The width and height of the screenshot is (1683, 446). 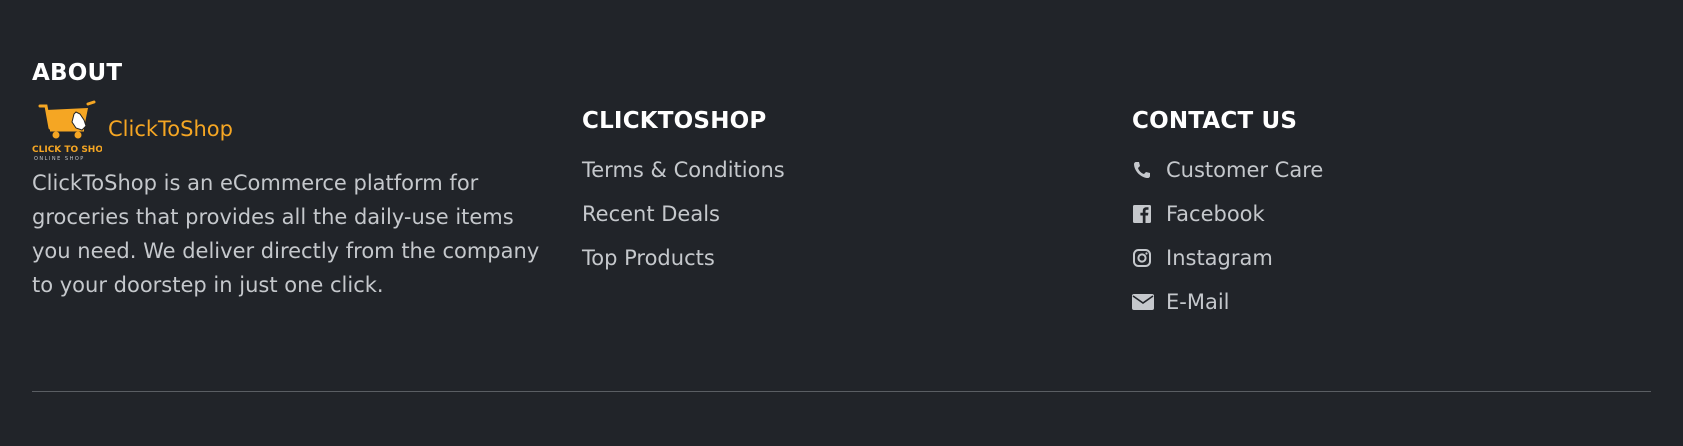 I want to click on phone-icon, so click(x=1142, y=170).